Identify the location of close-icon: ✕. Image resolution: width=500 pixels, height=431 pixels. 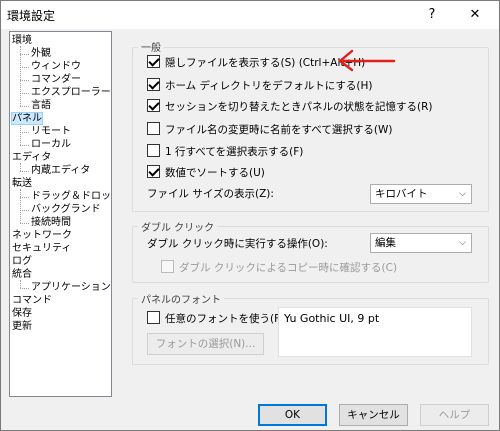
(475, 15).